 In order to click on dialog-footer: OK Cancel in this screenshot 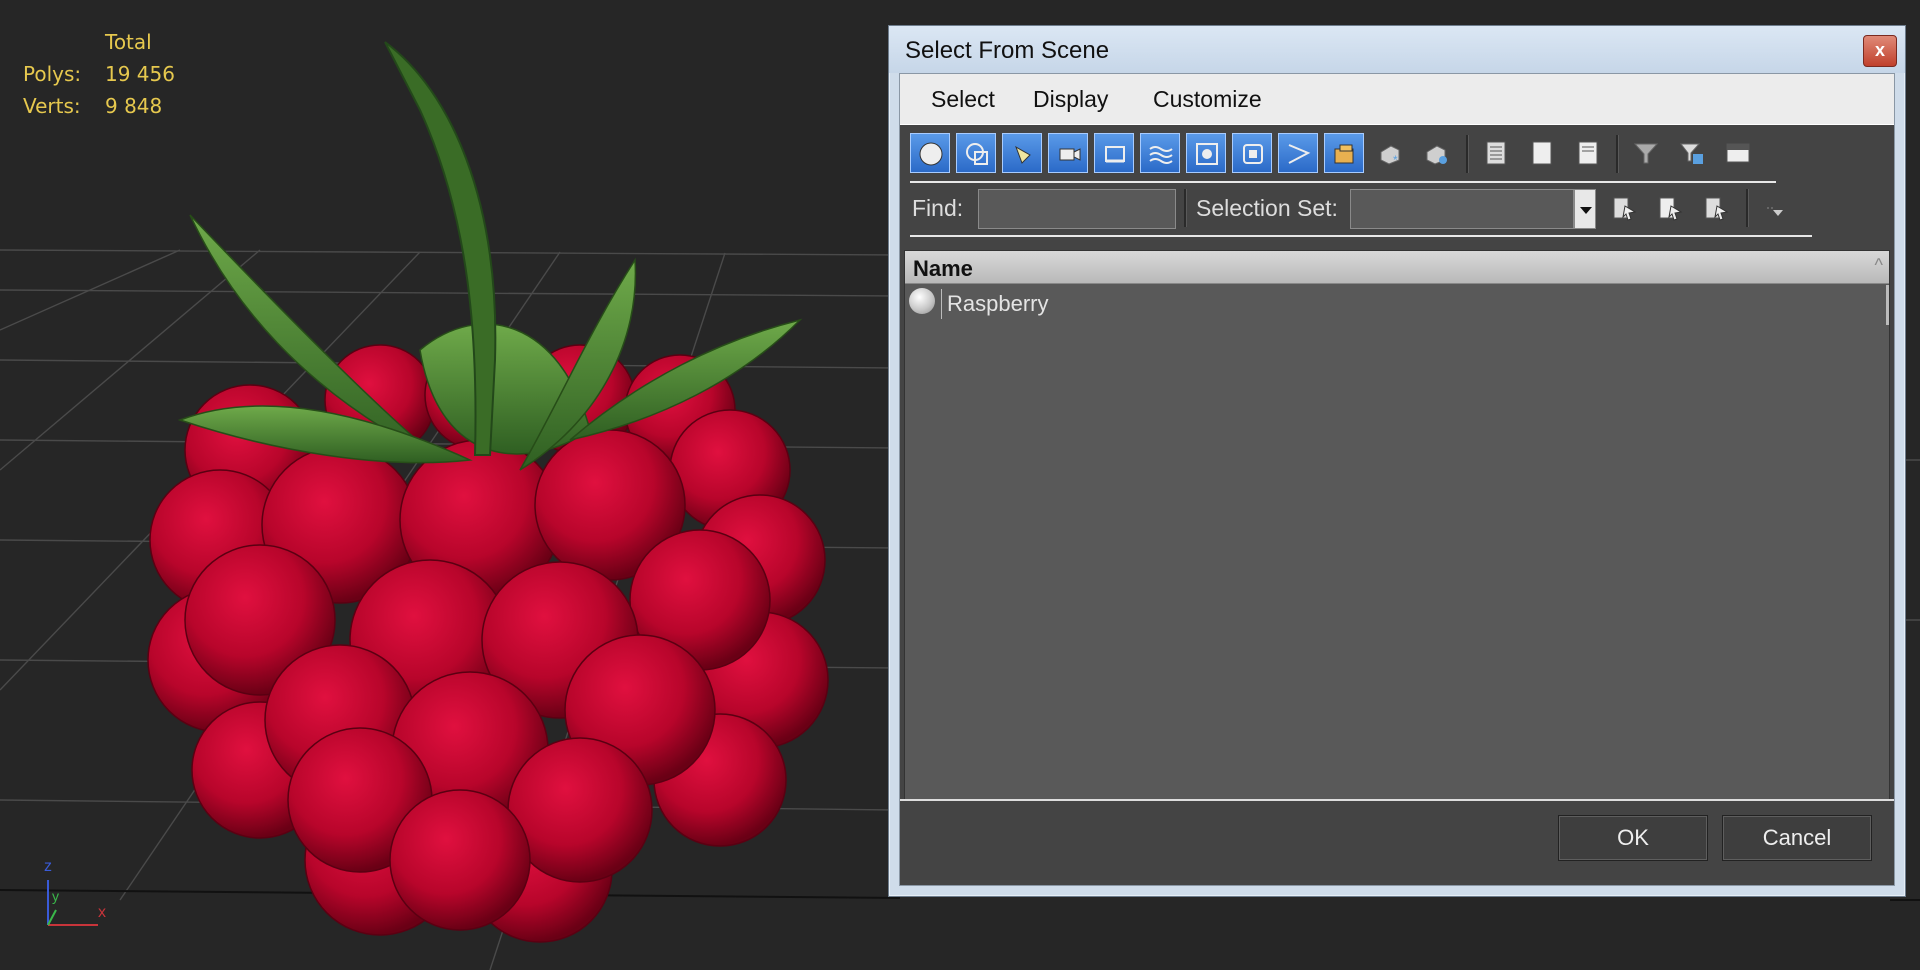, I will do `click(1397, 842)`.